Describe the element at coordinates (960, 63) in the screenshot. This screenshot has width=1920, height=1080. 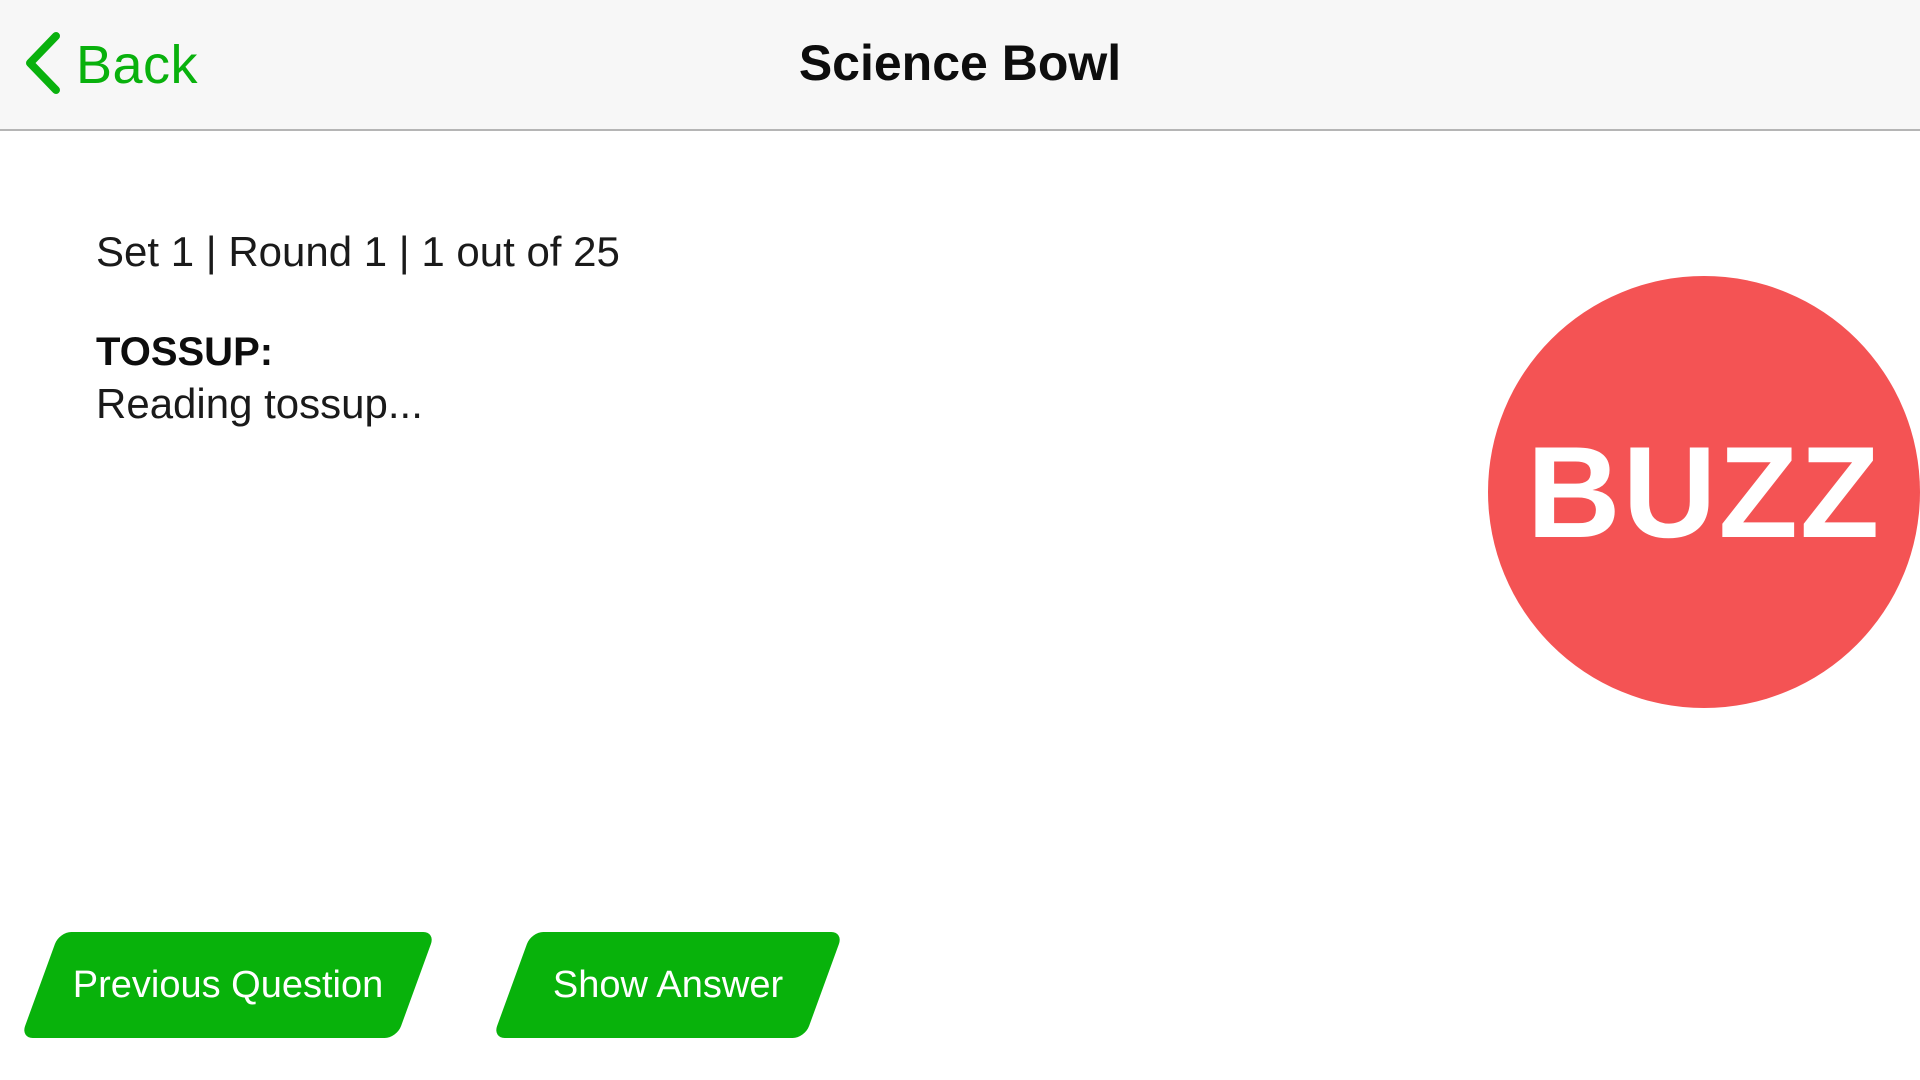
I see `page-title: Science Bowl` at that location.